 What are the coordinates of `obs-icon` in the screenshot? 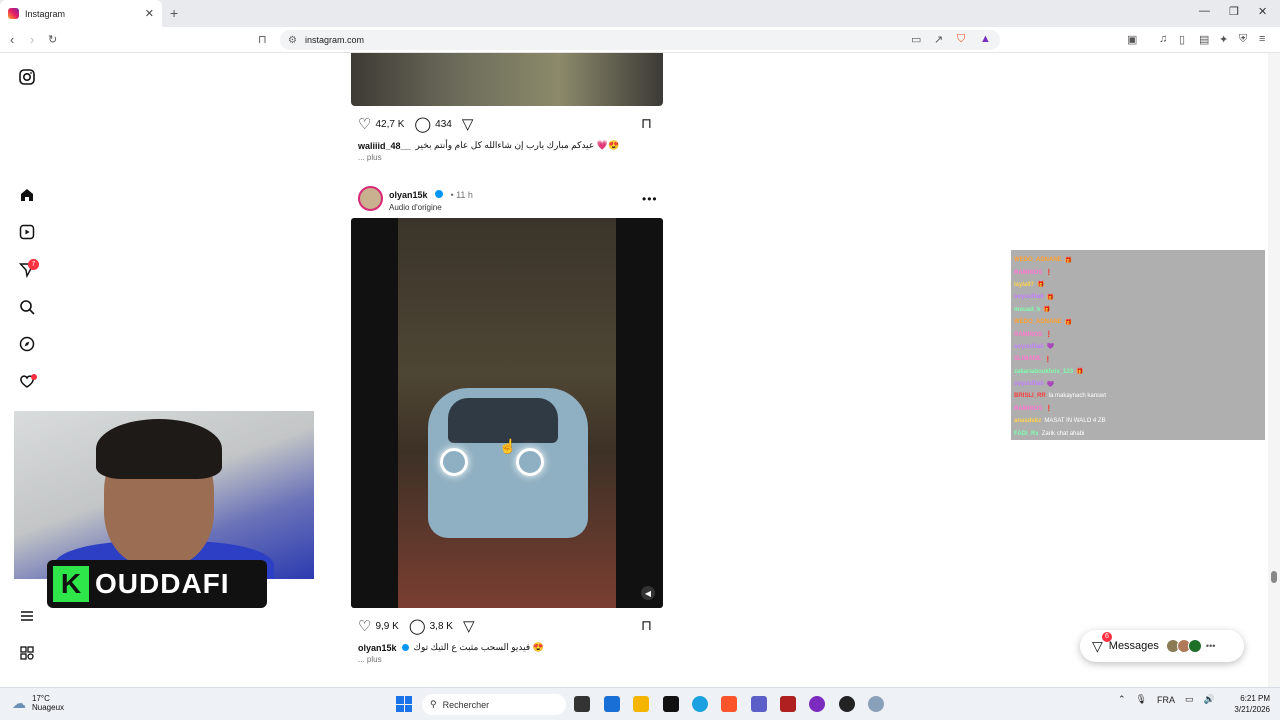 It's located at (847, 704).